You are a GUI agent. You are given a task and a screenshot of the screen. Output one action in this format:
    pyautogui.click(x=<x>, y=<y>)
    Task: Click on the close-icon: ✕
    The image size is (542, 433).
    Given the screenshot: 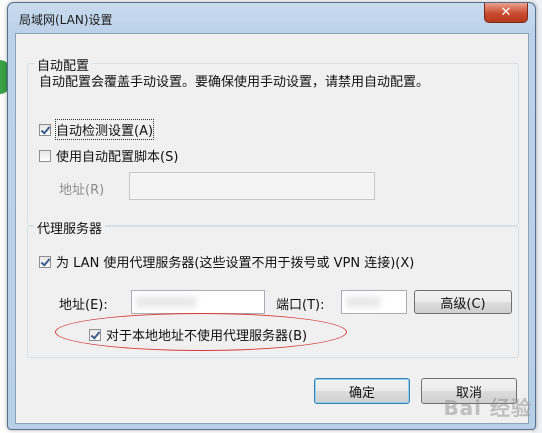 What is the action you would take?
    pyautogui.click(x=506, y=12)
    